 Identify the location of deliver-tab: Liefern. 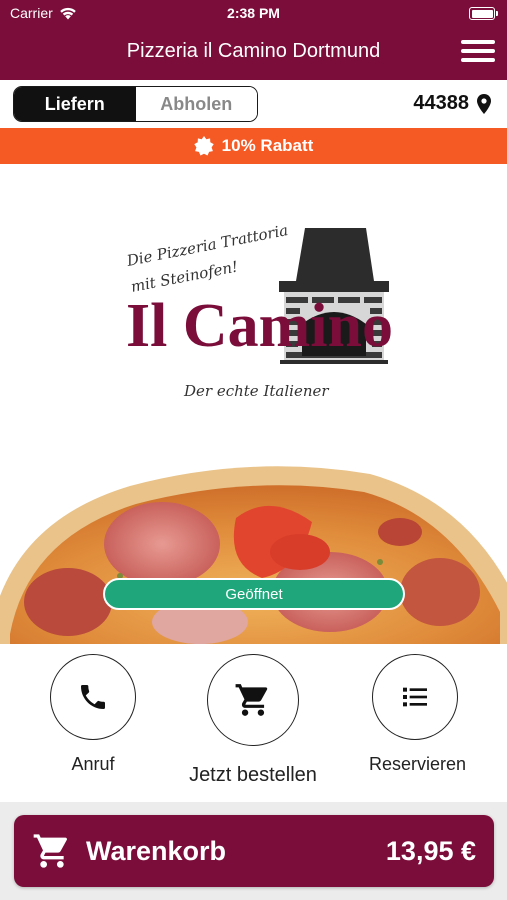
(75, 104).